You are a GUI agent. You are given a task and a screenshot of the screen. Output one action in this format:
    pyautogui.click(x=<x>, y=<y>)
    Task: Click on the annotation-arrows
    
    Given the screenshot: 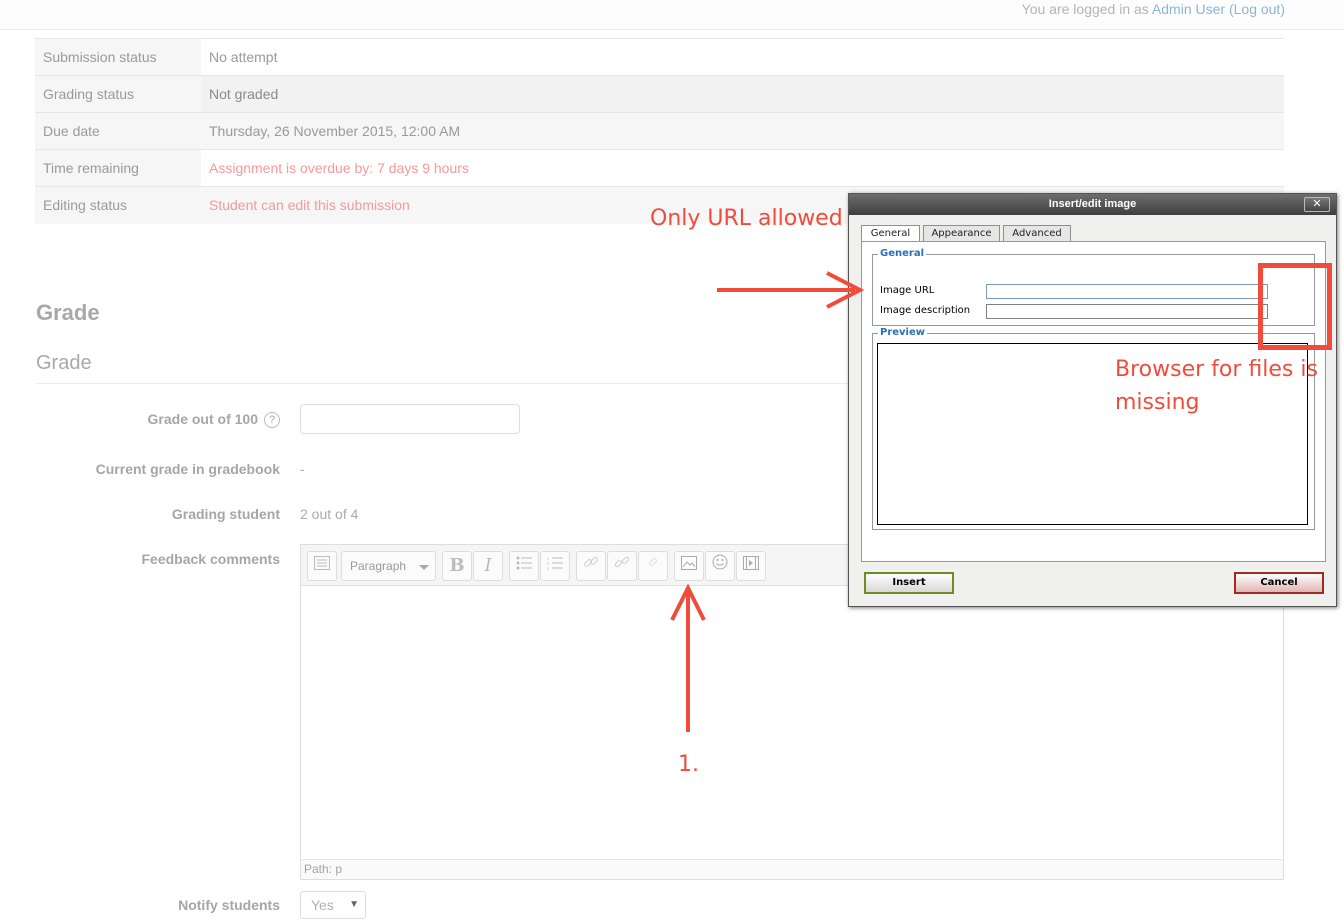 What is the action you would take?
    pyautogui.click(x=767, y=501)
    